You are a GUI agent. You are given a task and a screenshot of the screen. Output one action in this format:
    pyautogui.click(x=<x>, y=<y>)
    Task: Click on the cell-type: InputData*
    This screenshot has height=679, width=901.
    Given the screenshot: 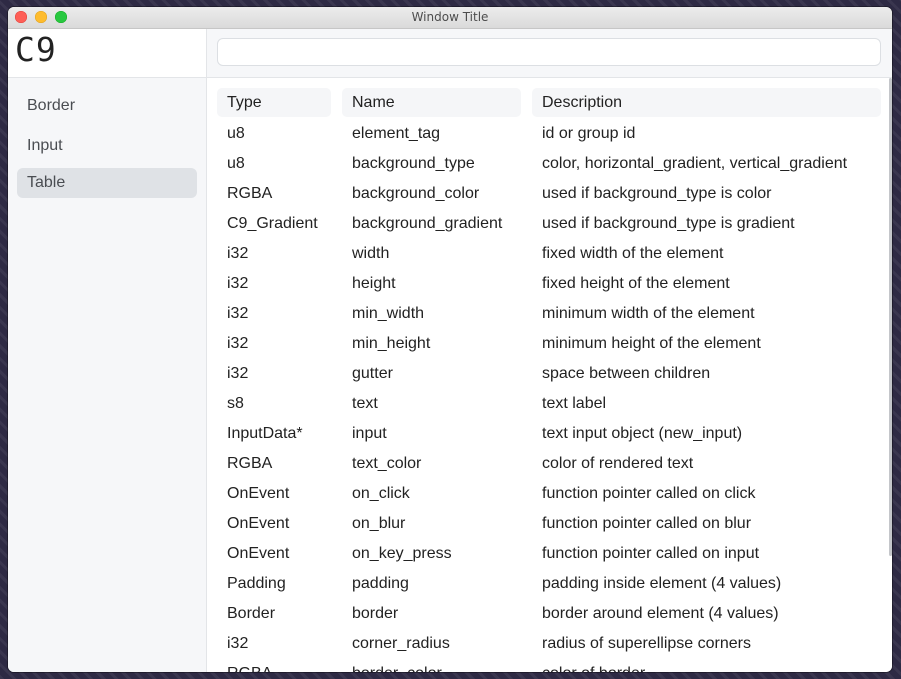 What is the action you would take?
    pyautogui.click(x=265, y=433)
    